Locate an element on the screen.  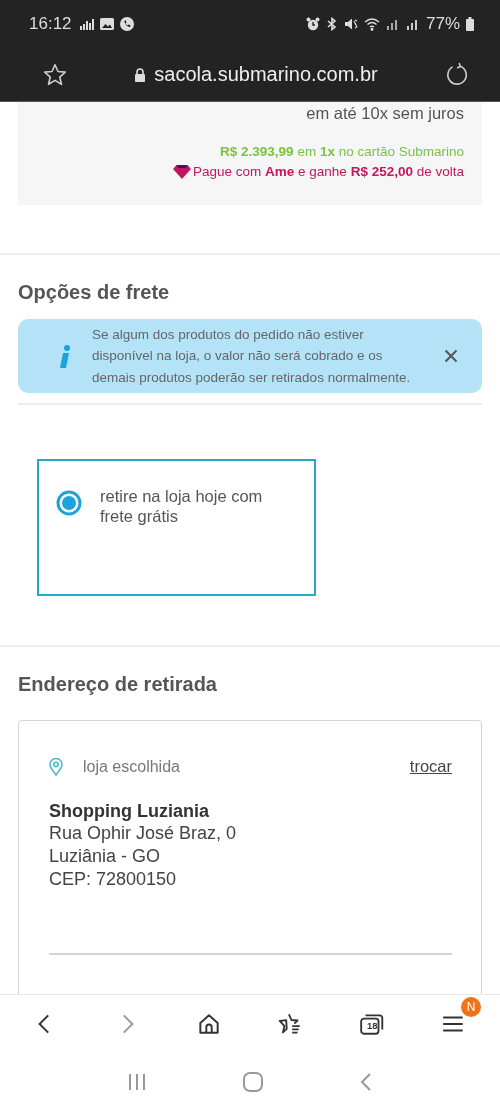
star-icon is located at coordinates (55, 74).